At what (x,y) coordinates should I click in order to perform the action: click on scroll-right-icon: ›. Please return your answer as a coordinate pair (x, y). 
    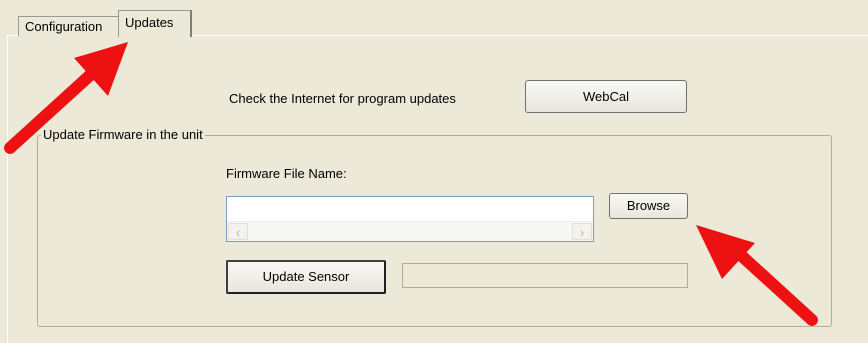
    Looking at the image, I should click on (582, 231).